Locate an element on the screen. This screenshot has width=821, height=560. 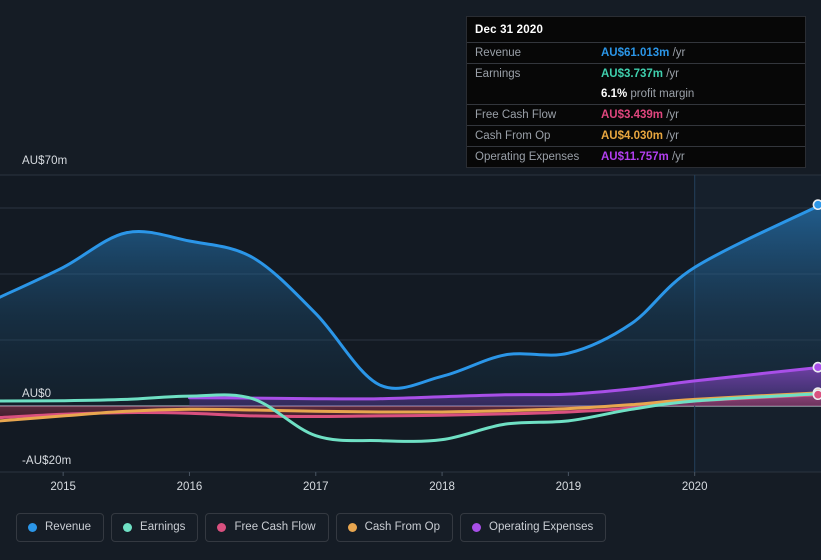
endpoint-marker-operating-expenses is located at coordinates (816, 367).